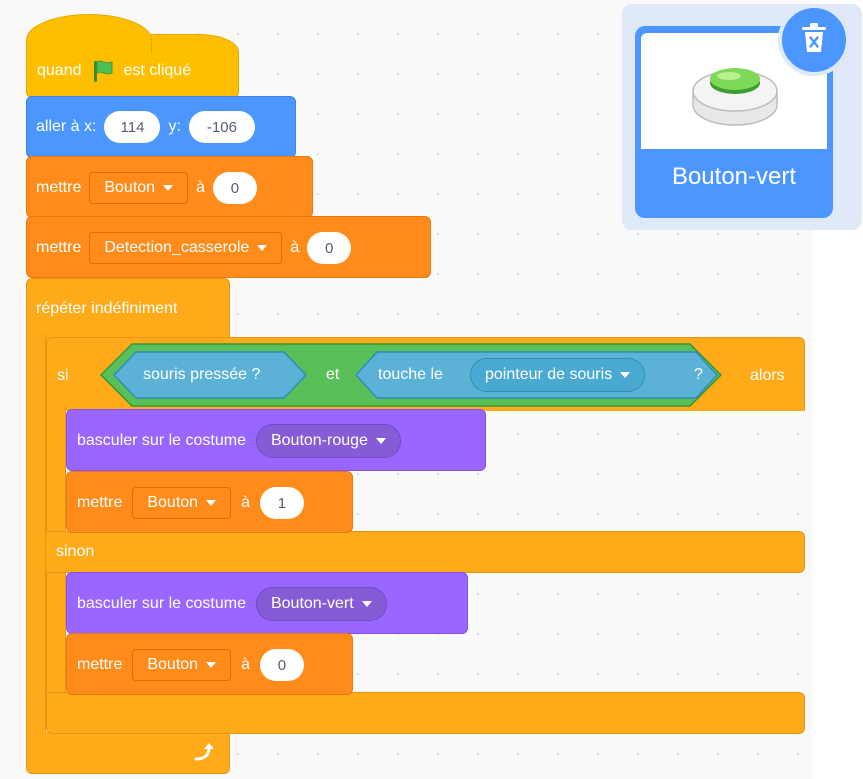  I want to click on trash-icon, so click(814, 40).